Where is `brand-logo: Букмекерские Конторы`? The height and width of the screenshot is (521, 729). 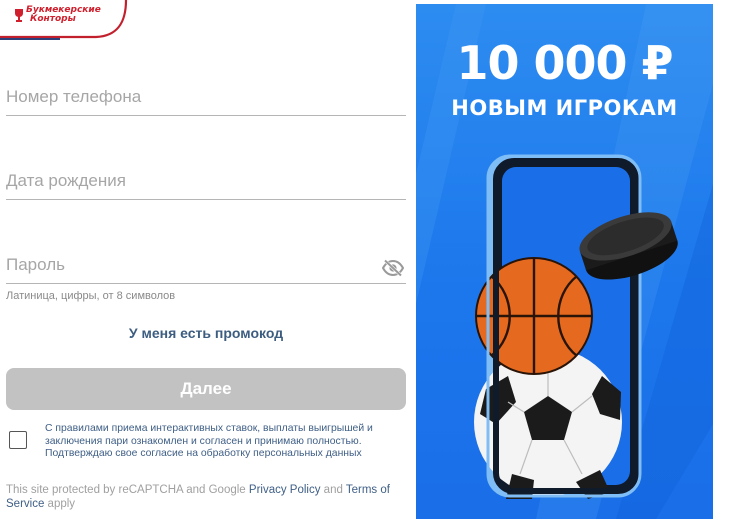
brand-logo: Букмекерские Конторы is located at coordinates (66, 20).